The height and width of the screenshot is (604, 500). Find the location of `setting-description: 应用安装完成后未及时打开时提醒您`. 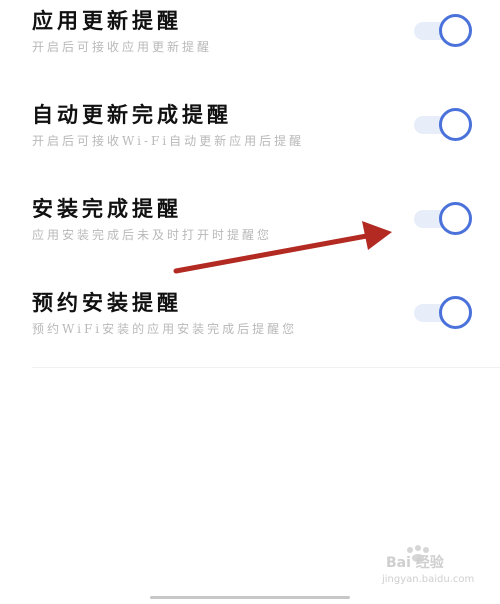

setting-description: 应用安装完成后未及时打开时提醒您 is located at coordinates (152, 235).